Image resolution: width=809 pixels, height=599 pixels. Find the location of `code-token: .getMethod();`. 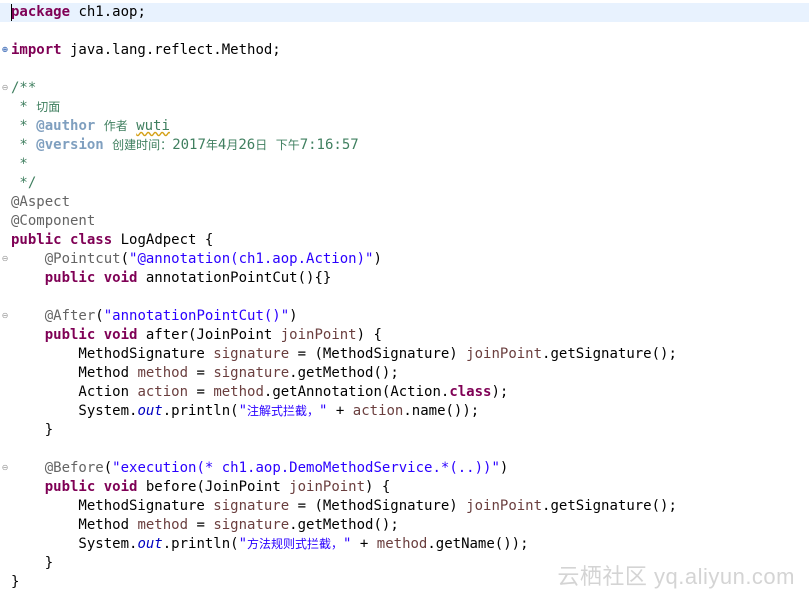

code-token: .getMethod(); is located at coordinates (344, 373).